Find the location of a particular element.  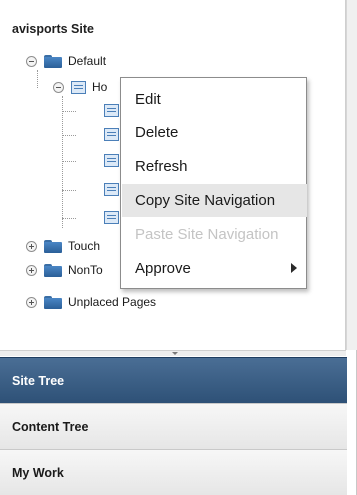

splitter-grip-icon is located at coordinates (175, 353).